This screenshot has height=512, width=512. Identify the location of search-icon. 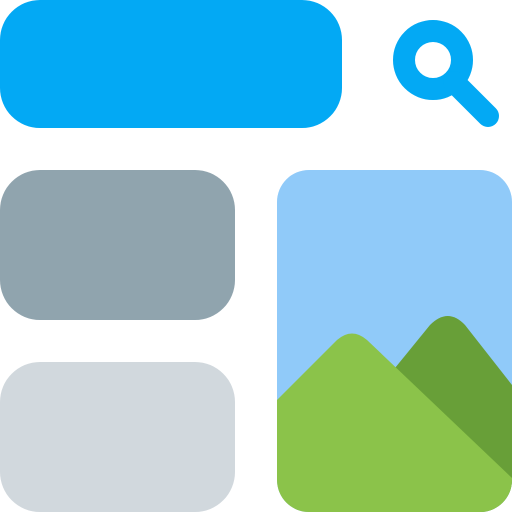
(448, 74).